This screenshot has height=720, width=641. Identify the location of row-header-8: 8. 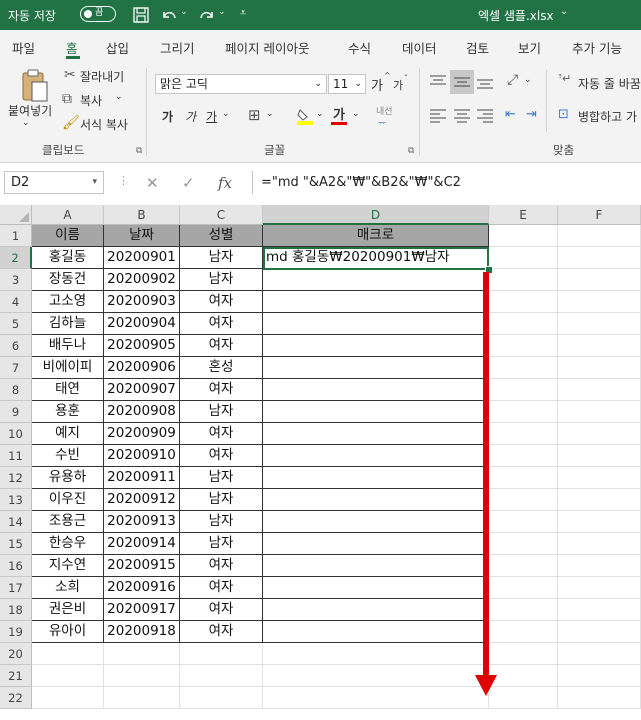
(16, 390).